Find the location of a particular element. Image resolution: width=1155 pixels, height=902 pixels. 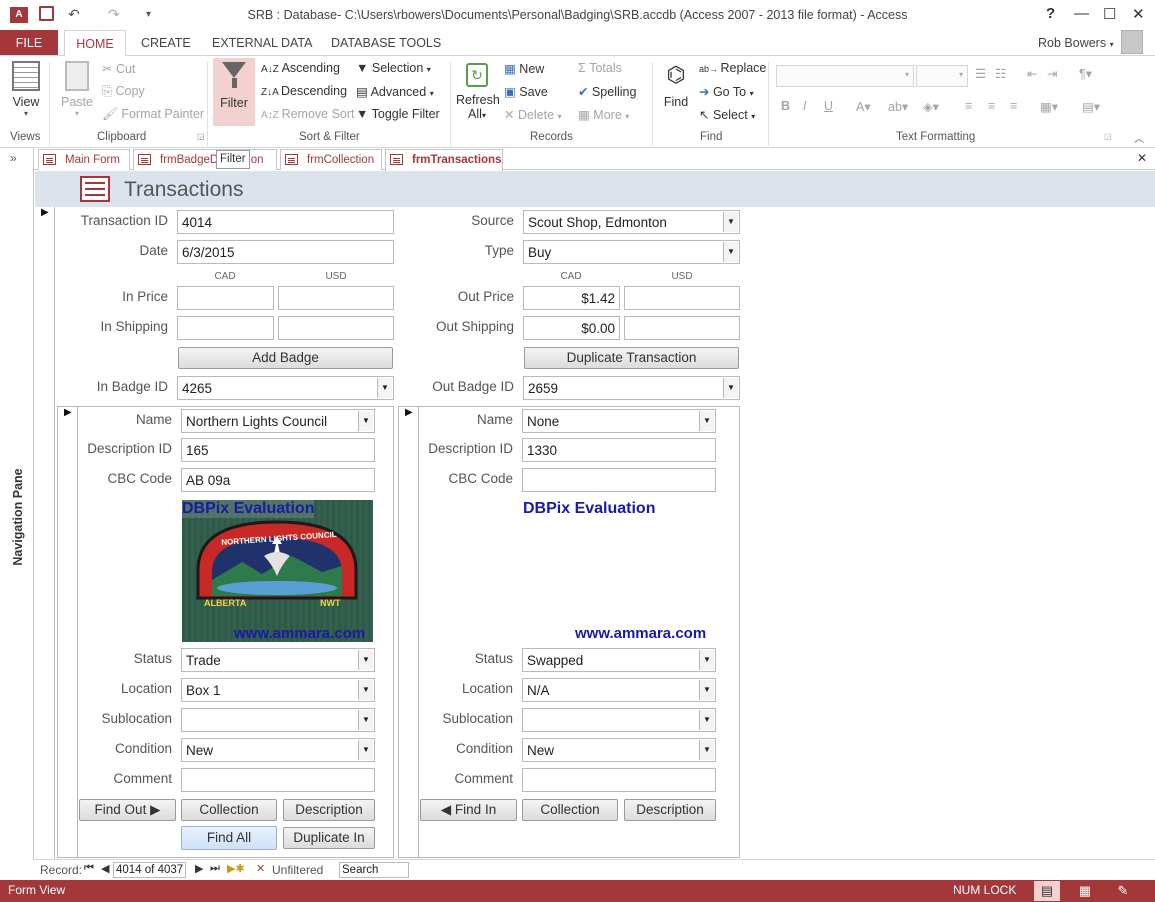

tab-external-data: EXTERNAL DATA is located at coordinates (262, 43).